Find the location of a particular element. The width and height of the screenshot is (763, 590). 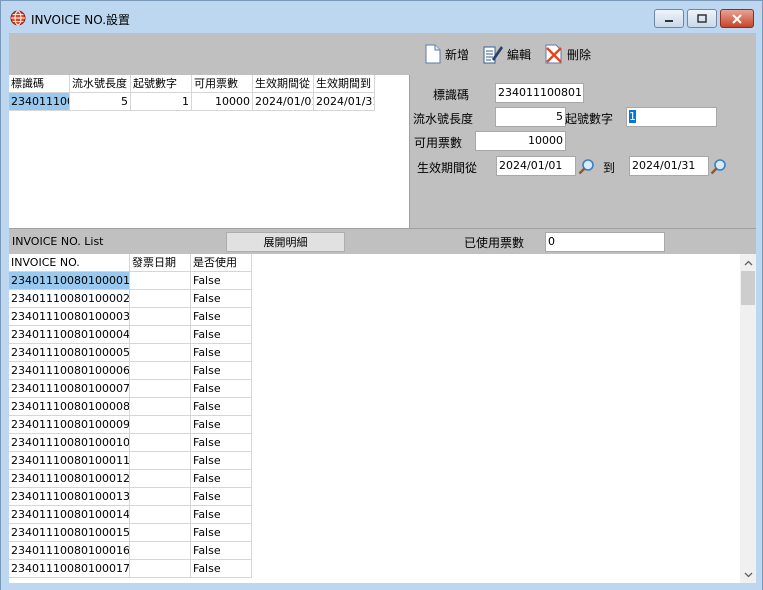

column-header: INVOICE NO. is located at coordinates (69, 263).